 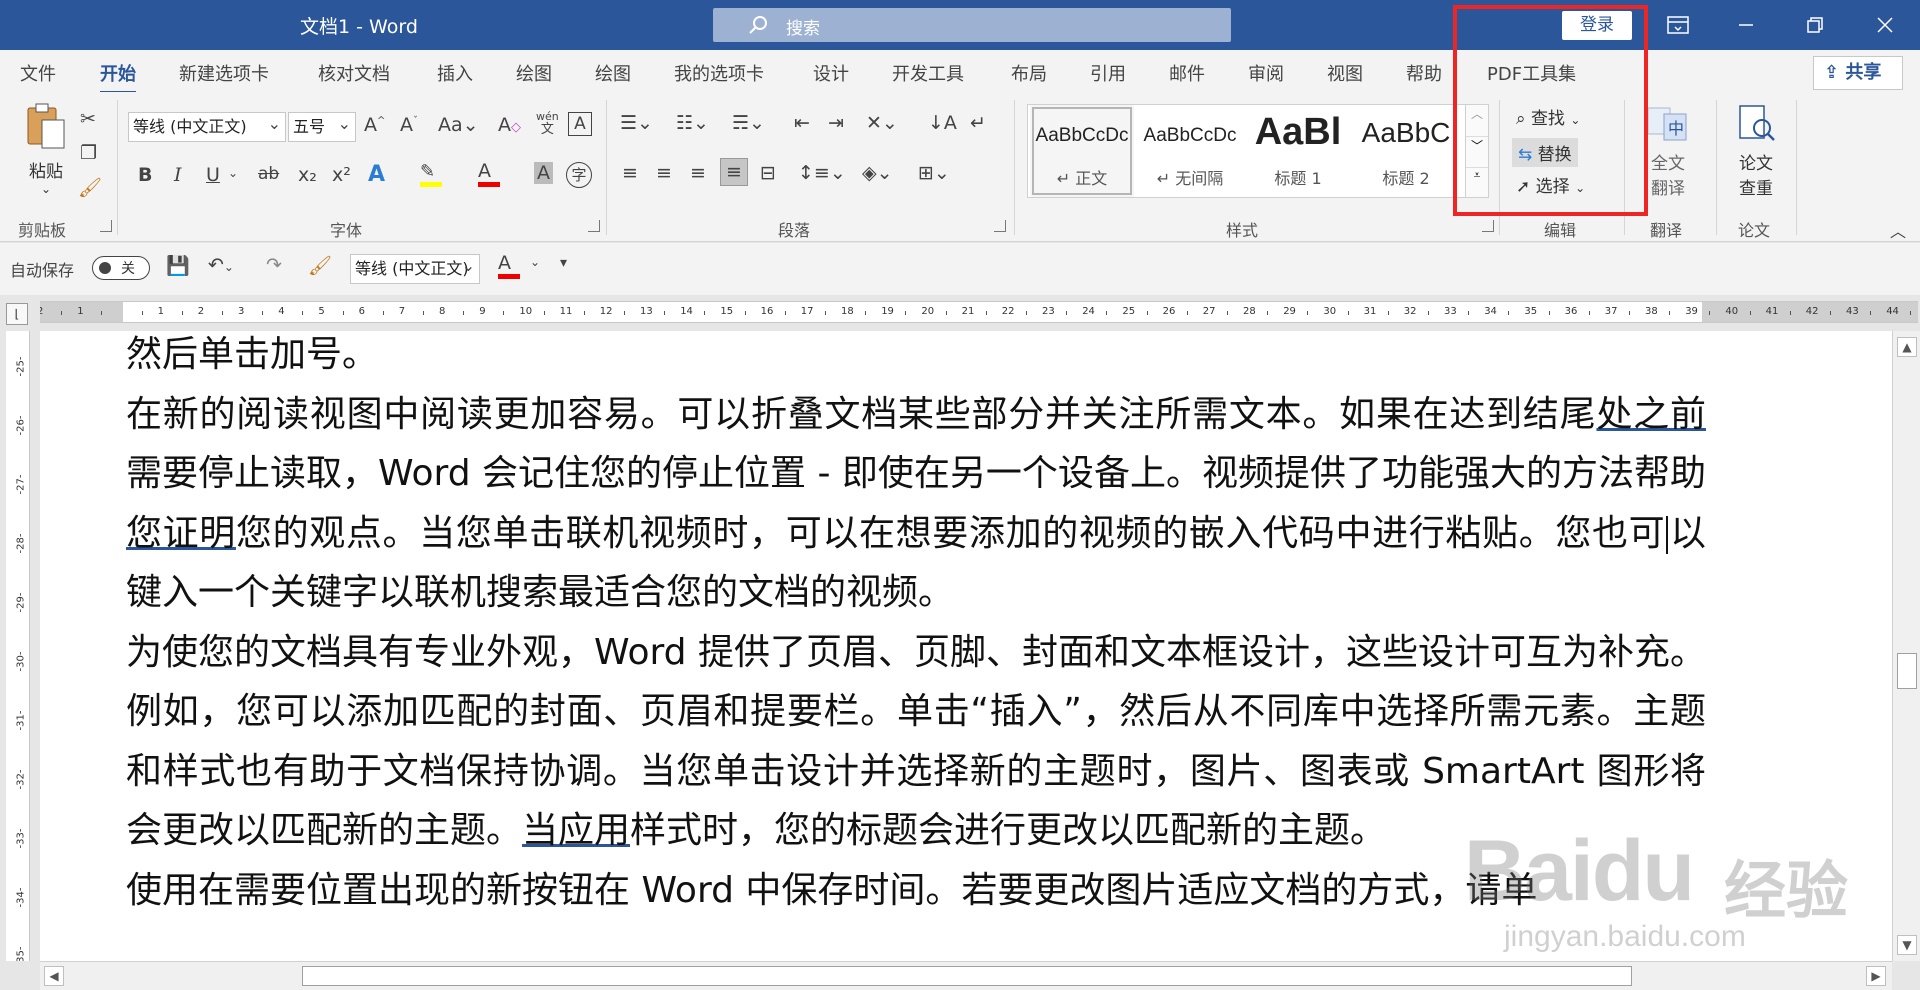 What do you see at coordinates (489, 173) in the screenshot?
I see `font-color-icon: A` at bounding box center [489, 173].